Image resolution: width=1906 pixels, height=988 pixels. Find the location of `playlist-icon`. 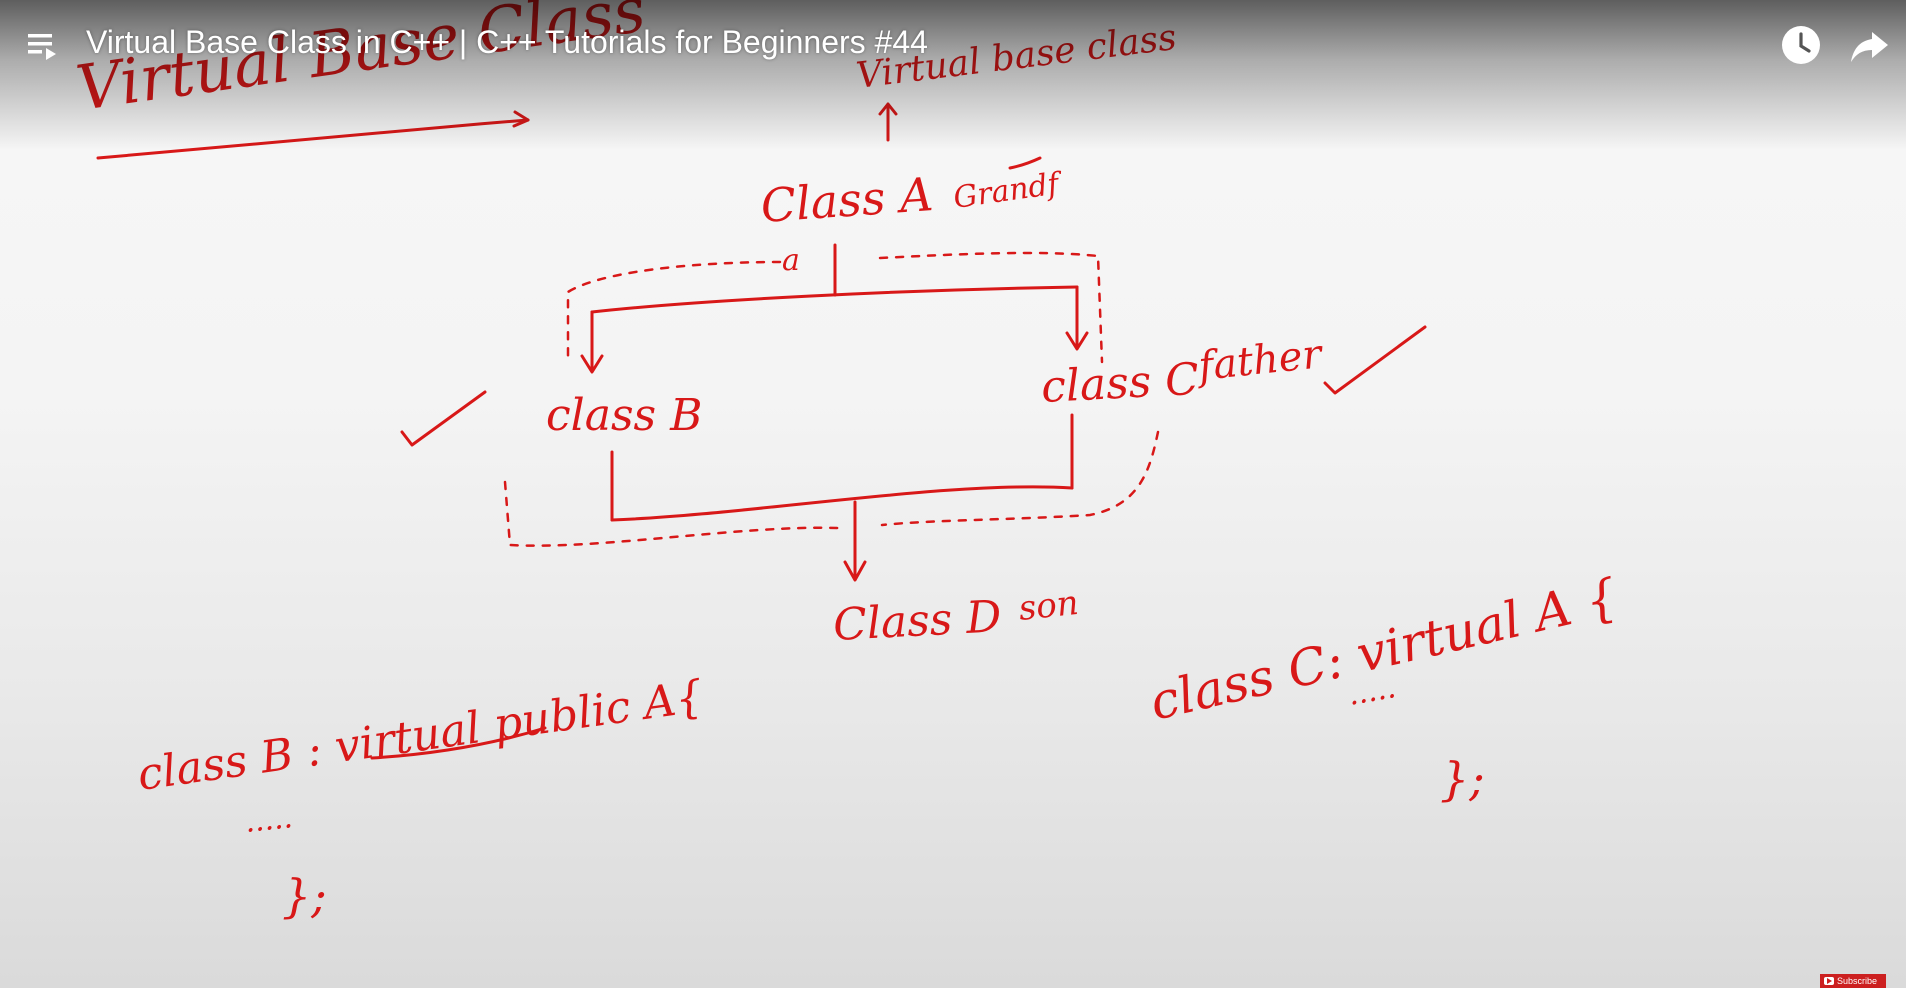

playlist-icon is located at coordinates (42, 47).